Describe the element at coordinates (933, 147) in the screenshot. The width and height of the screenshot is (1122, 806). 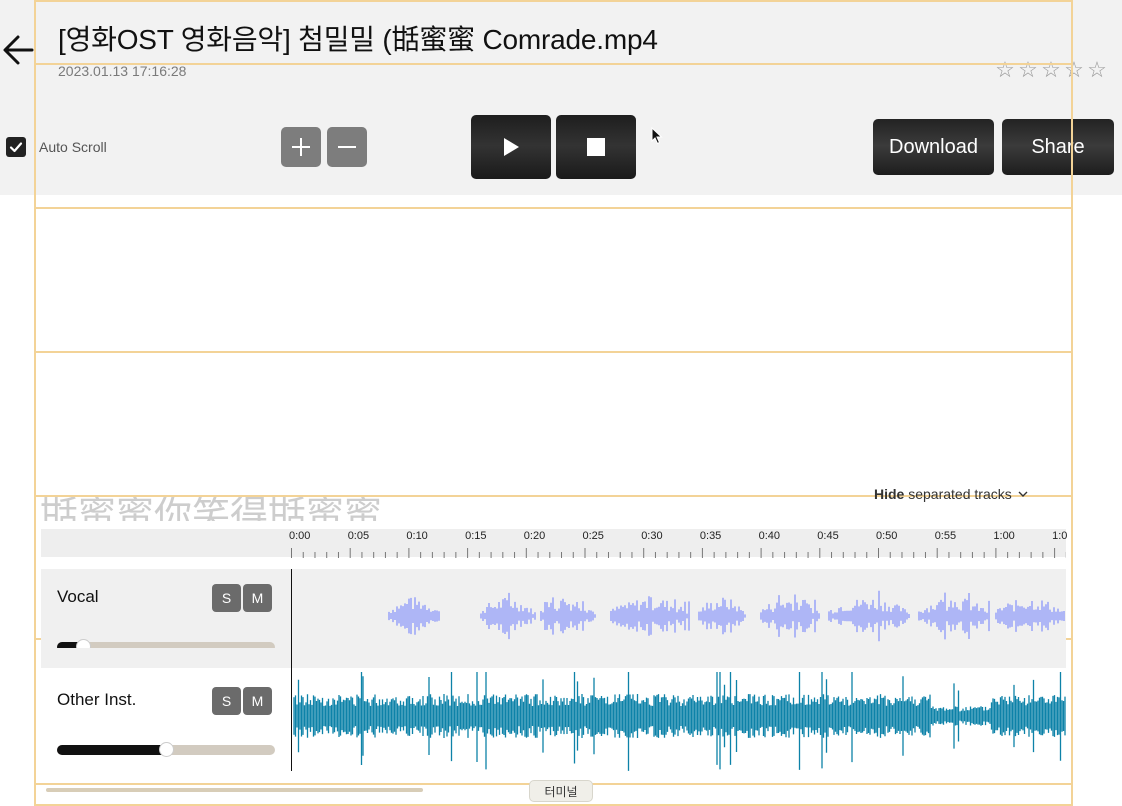
I see `download-button: Download` at that location.